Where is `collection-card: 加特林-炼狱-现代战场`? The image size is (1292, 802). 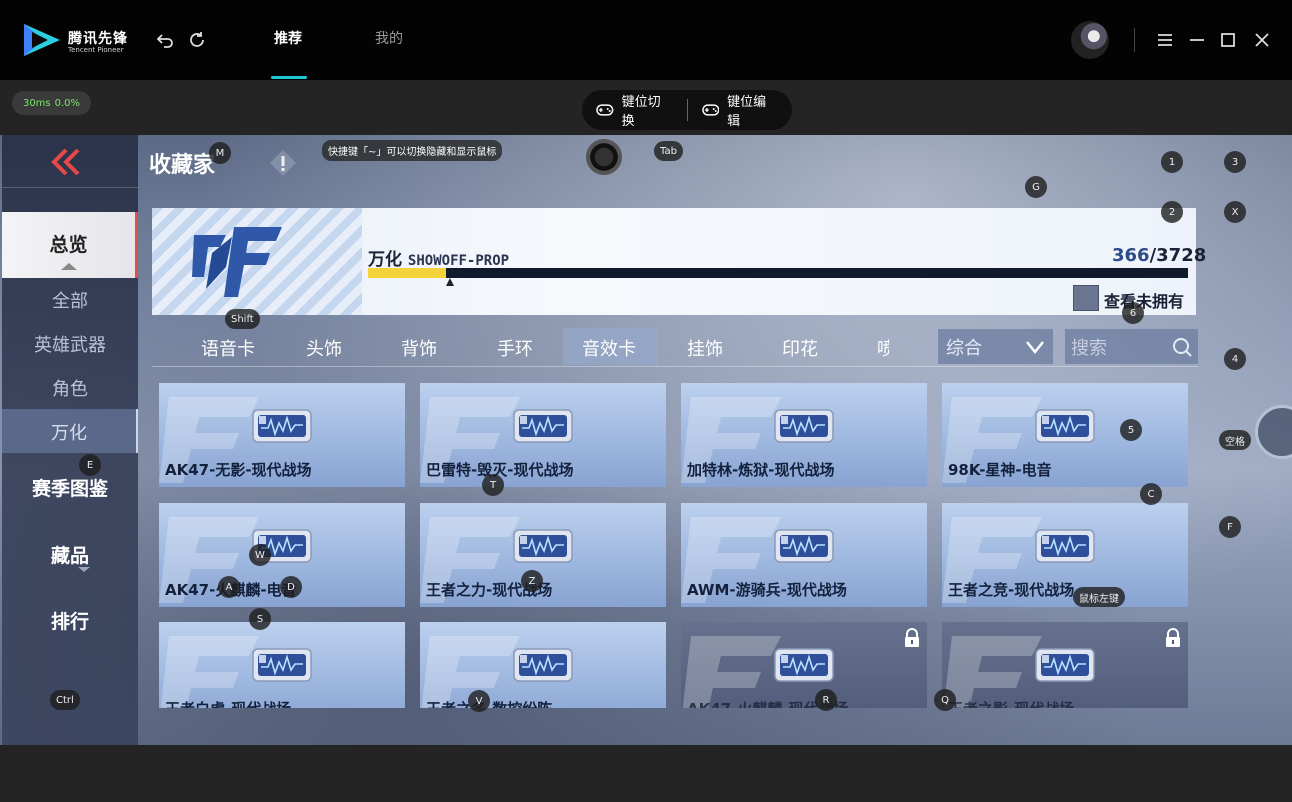 collection-card: 加特林-炼狱-现代战场 is located at coordinates (804, 435).